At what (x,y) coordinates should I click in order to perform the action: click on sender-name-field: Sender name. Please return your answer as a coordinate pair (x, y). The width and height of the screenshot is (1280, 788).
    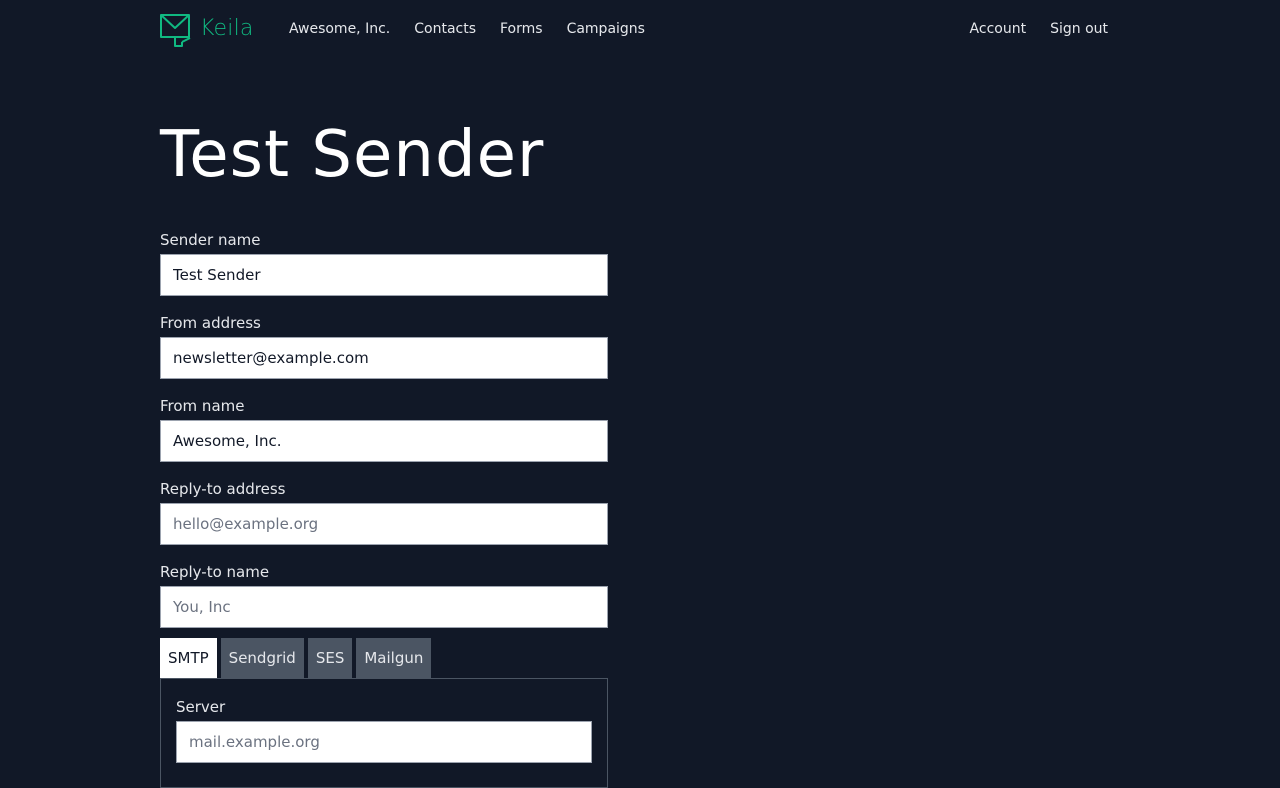
    Looking at the image, I should click on (384, 263).